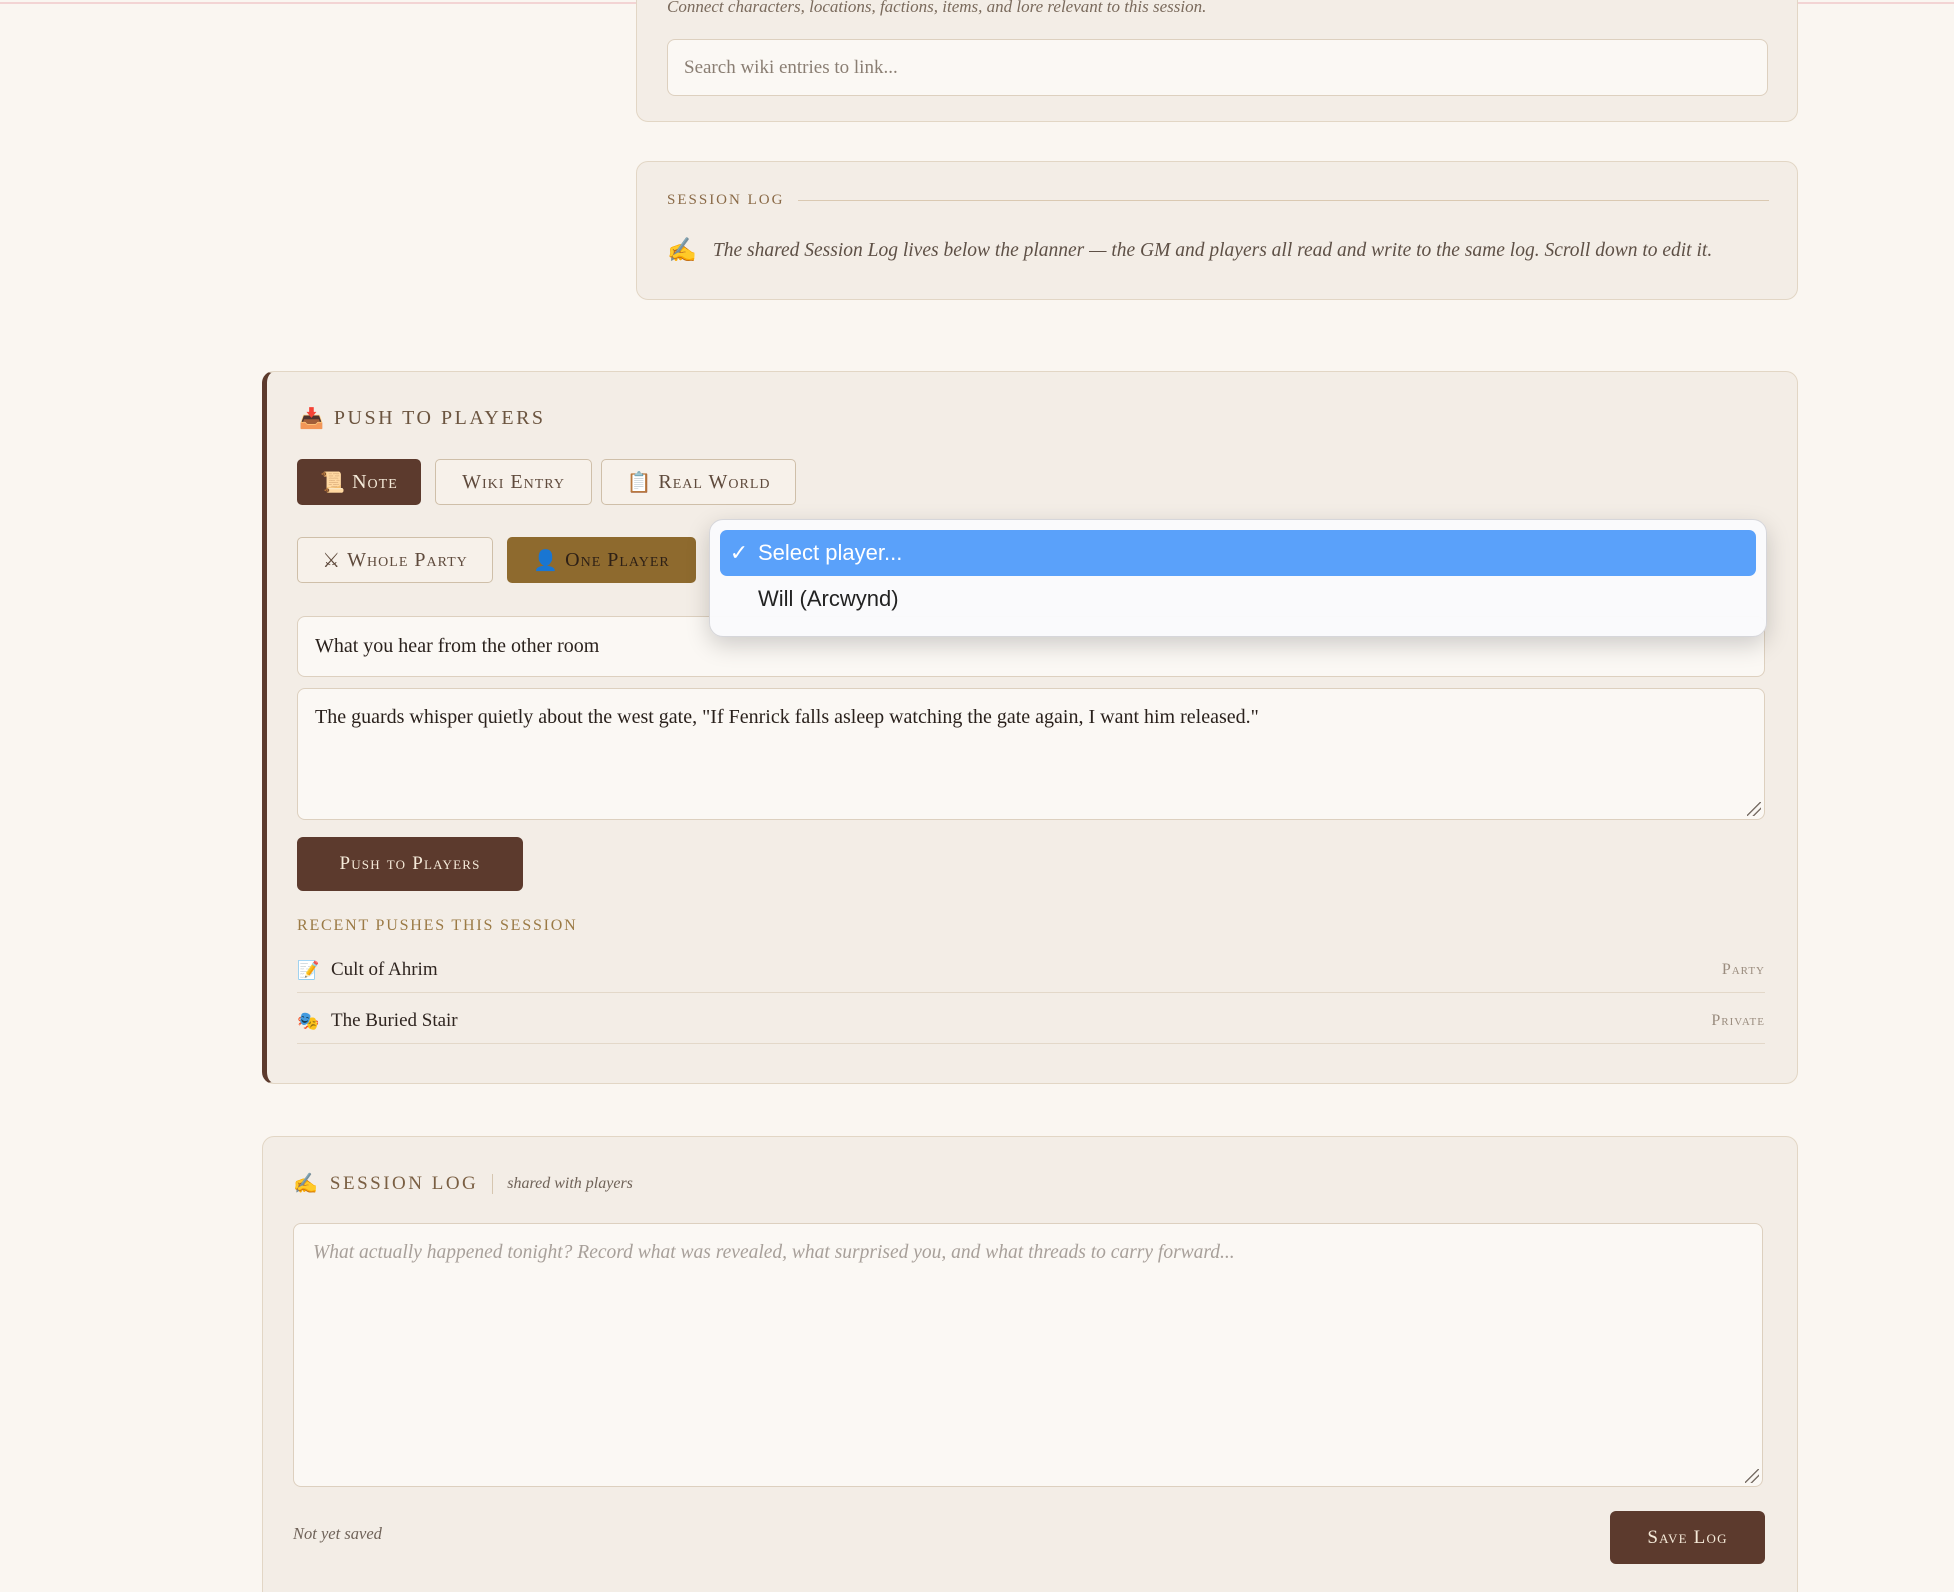 Image resolution: width=1954 pixels, height=1592 pixels. What do you see at coordinates (404, 1183) in the screenshot?
I see `session-log-title: Session Log` at bounding box center [404, 1183].